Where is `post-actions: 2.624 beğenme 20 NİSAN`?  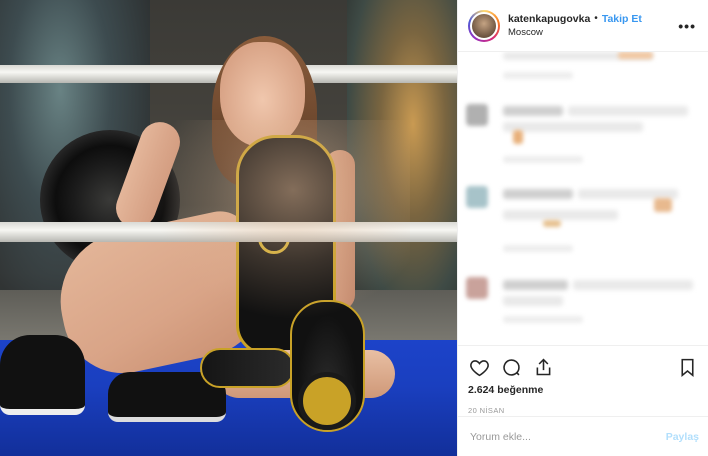
post-actions: 2.624 beğenme 20 NİSAN is located at coordinates (583, 380).